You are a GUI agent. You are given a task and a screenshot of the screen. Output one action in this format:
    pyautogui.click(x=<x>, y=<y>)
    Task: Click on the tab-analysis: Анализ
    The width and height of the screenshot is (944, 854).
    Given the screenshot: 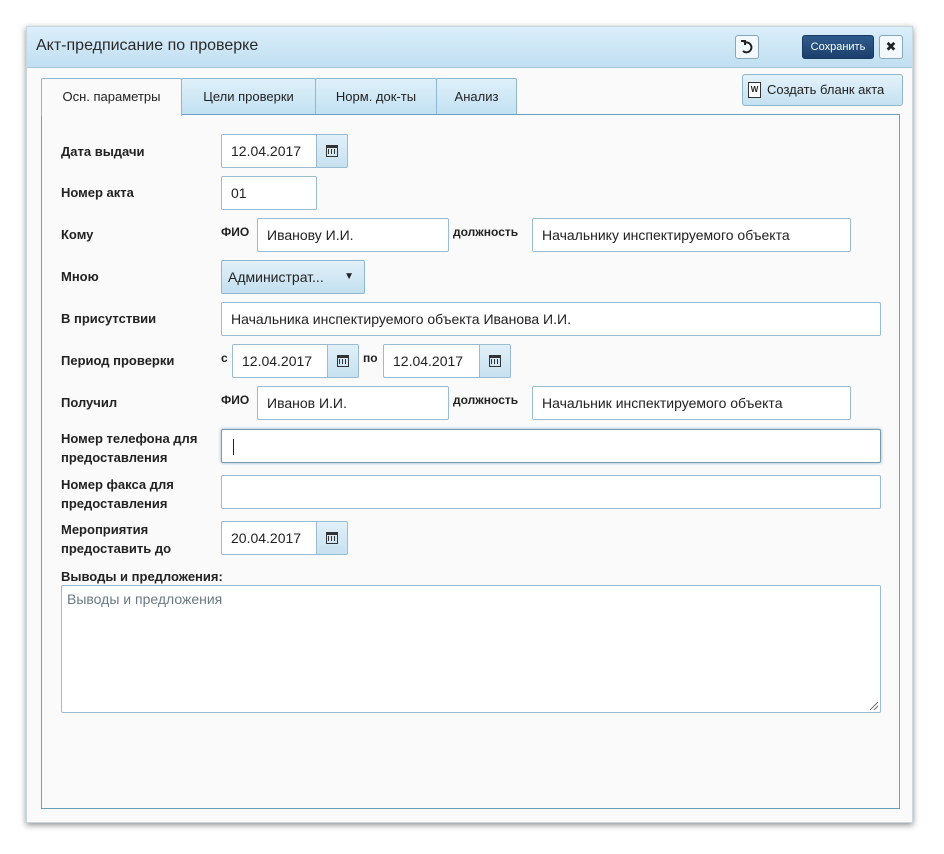 What is the action you would take?
    pyautogui.click(x=476, y=96)
    